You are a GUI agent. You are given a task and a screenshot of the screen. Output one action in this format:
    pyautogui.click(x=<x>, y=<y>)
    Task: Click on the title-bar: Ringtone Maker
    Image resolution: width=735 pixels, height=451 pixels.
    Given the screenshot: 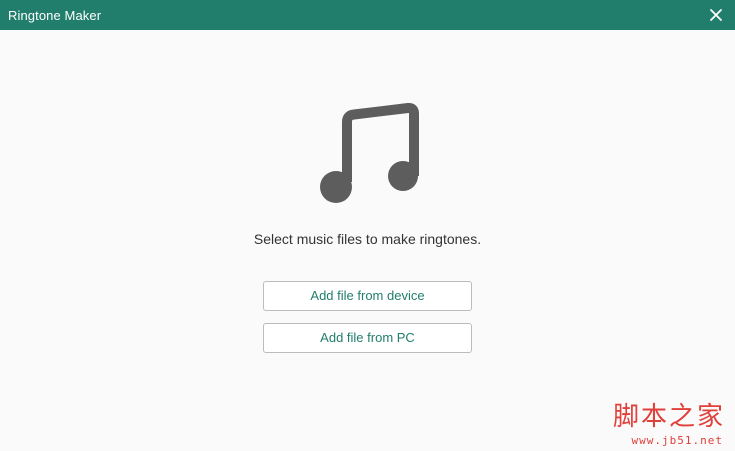 What is the action you would take?
    pyautogui.click(x=367, y=15)
    